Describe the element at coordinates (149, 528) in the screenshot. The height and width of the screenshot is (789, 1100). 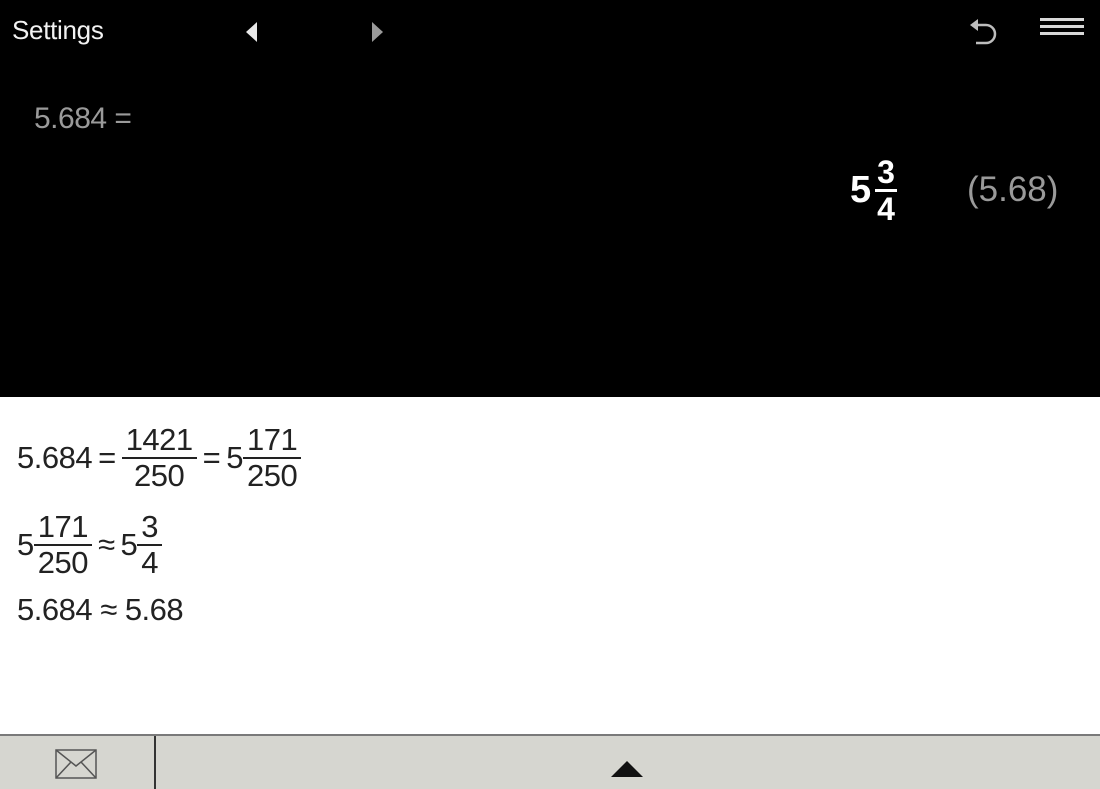
I see `fraction-numerator: 3` at that location.